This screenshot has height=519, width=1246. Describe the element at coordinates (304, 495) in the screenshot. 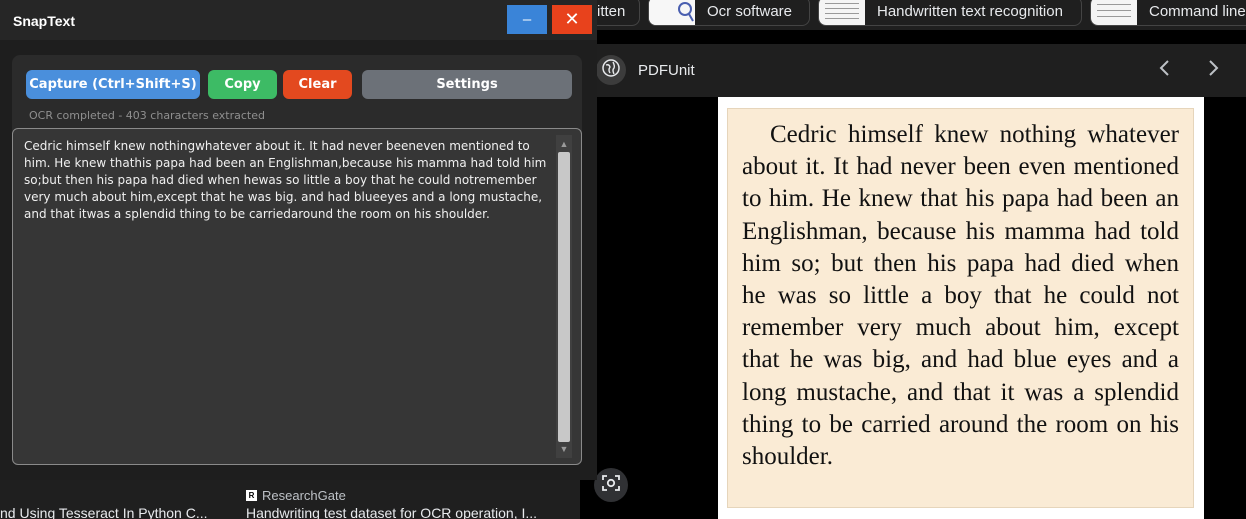

I see `result-source-name: ResearchGate` at that location.